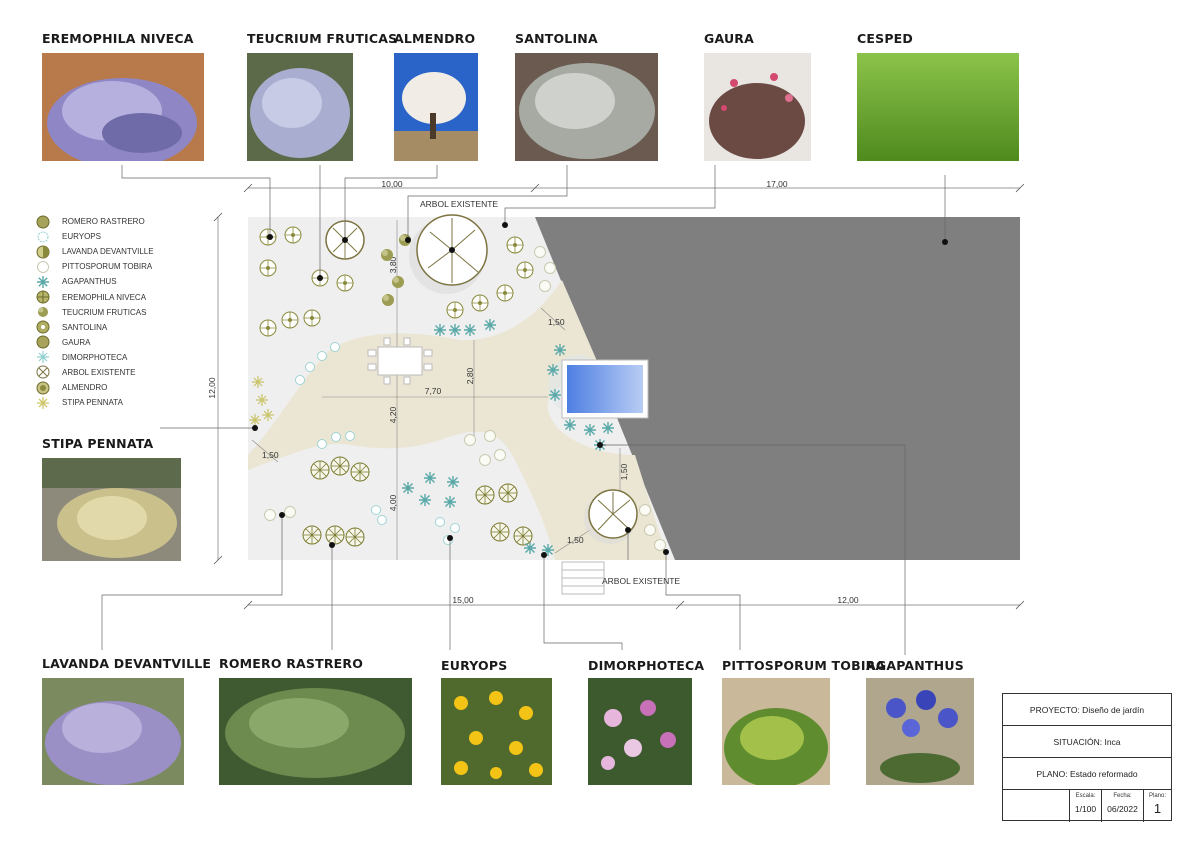 This screenshot has height=849, width=1200. I want to click on plant-title-agapanthus: AGAPANTHUS, so click(915, 665).